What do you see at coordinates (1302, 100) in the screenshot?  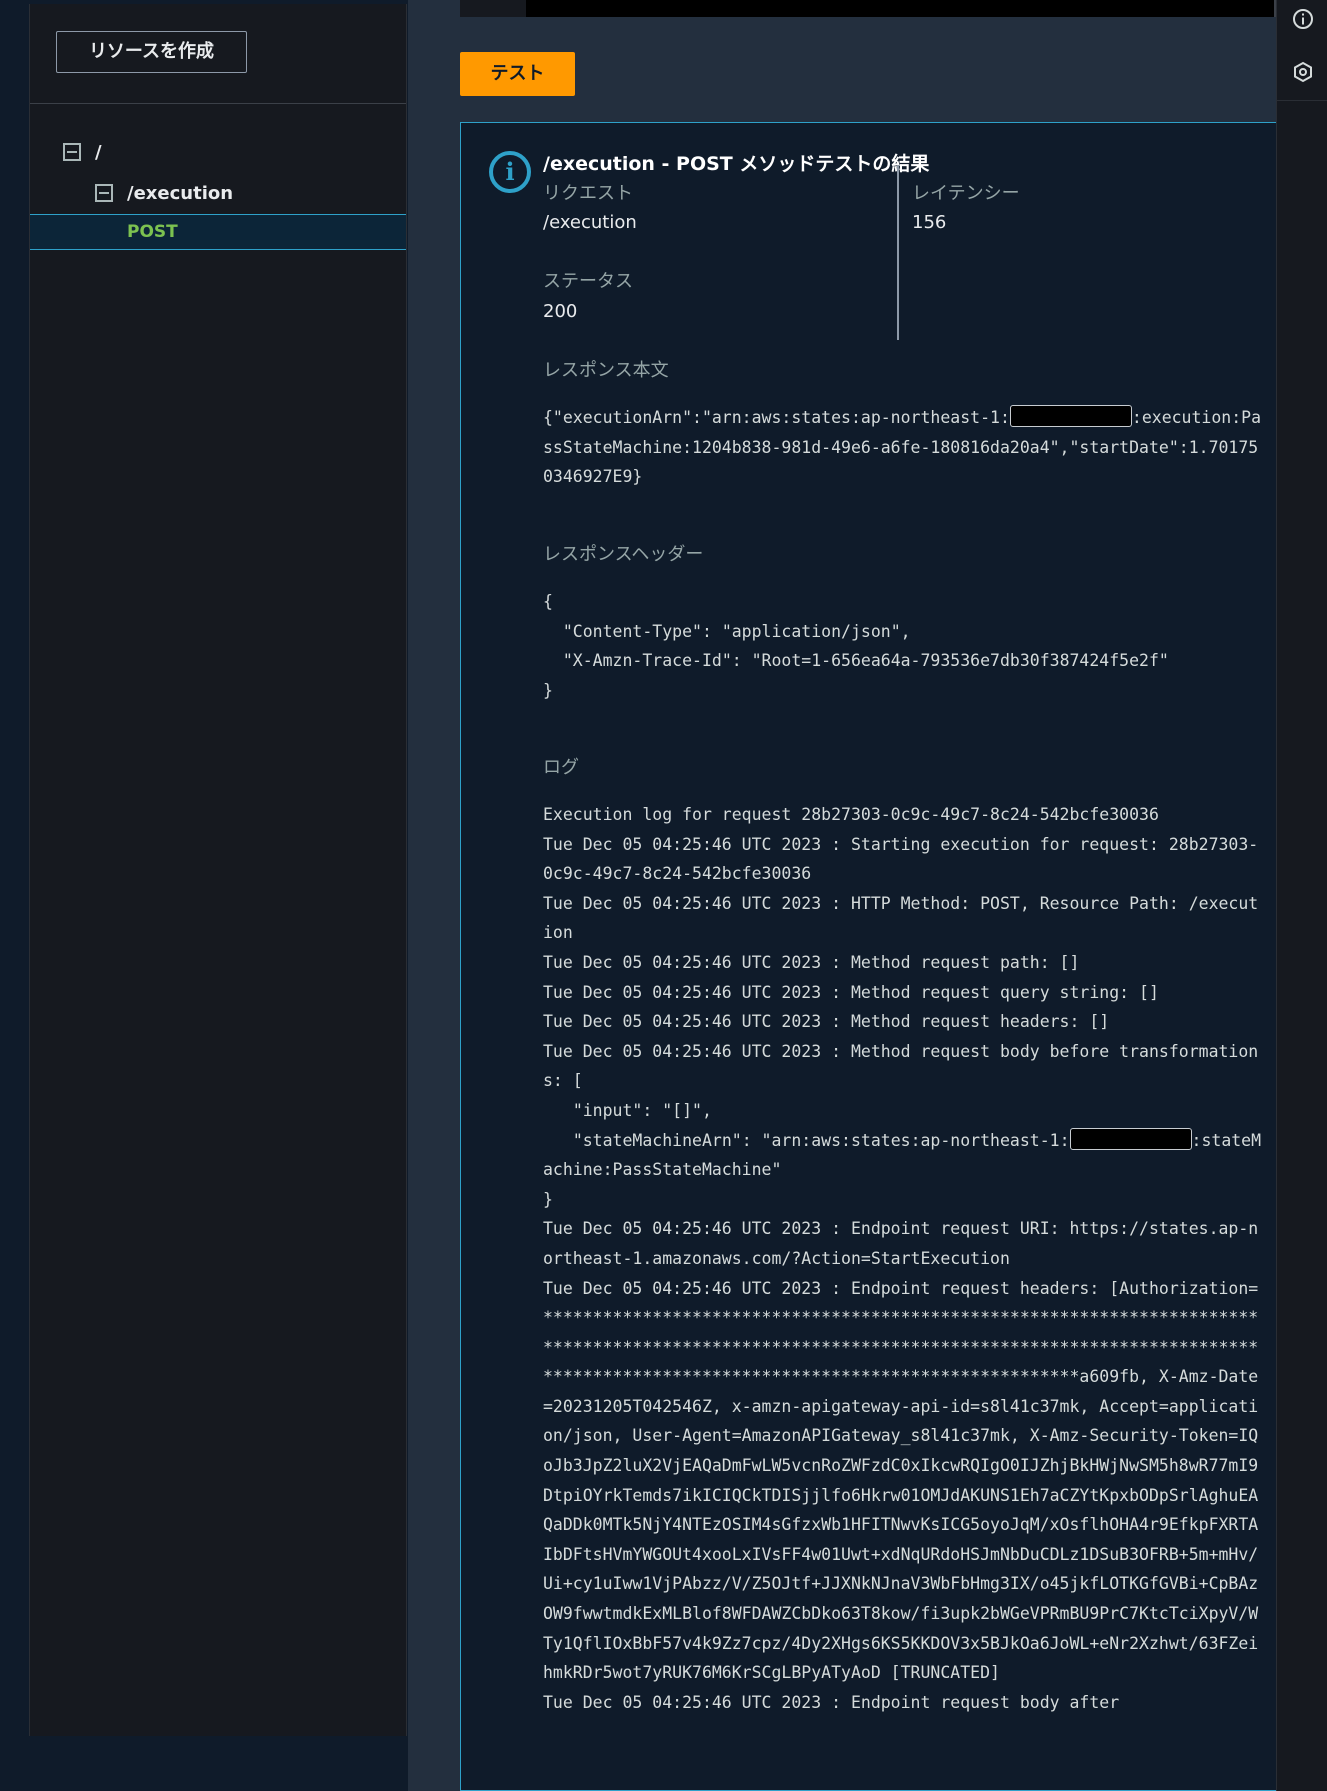 I see `utility-bar-divider` at bounding box center [1302, 100].